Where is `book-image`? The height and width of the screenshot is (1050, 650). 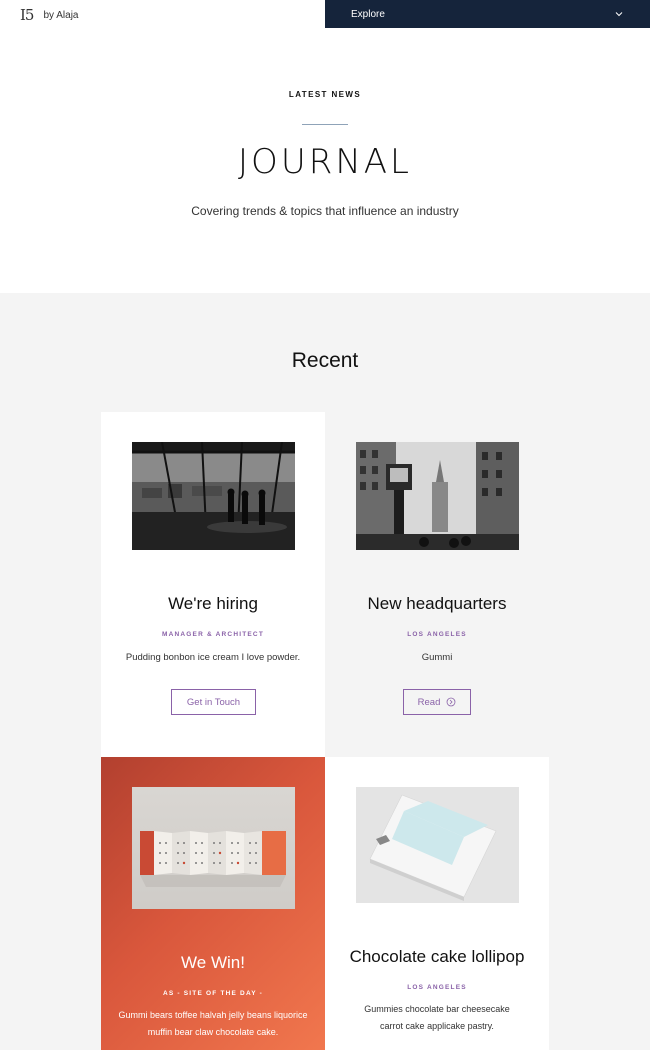
book-image is located at coordinates (437, 845).